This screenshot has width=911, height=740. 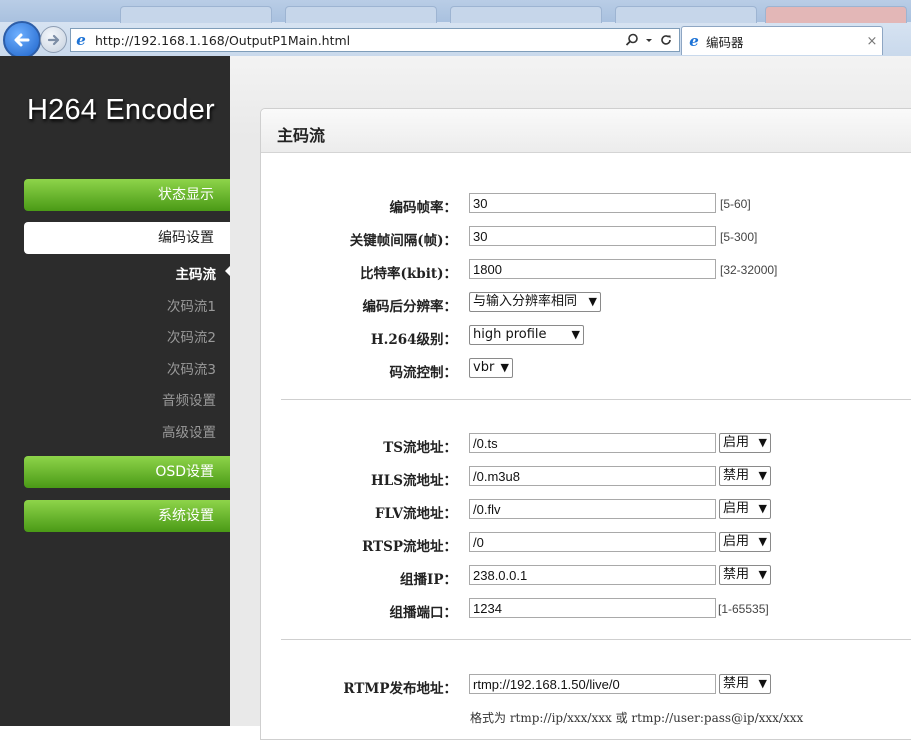 I want to click on sidebar-subitem-audio: 音频设置, so click(x=189, y=399).